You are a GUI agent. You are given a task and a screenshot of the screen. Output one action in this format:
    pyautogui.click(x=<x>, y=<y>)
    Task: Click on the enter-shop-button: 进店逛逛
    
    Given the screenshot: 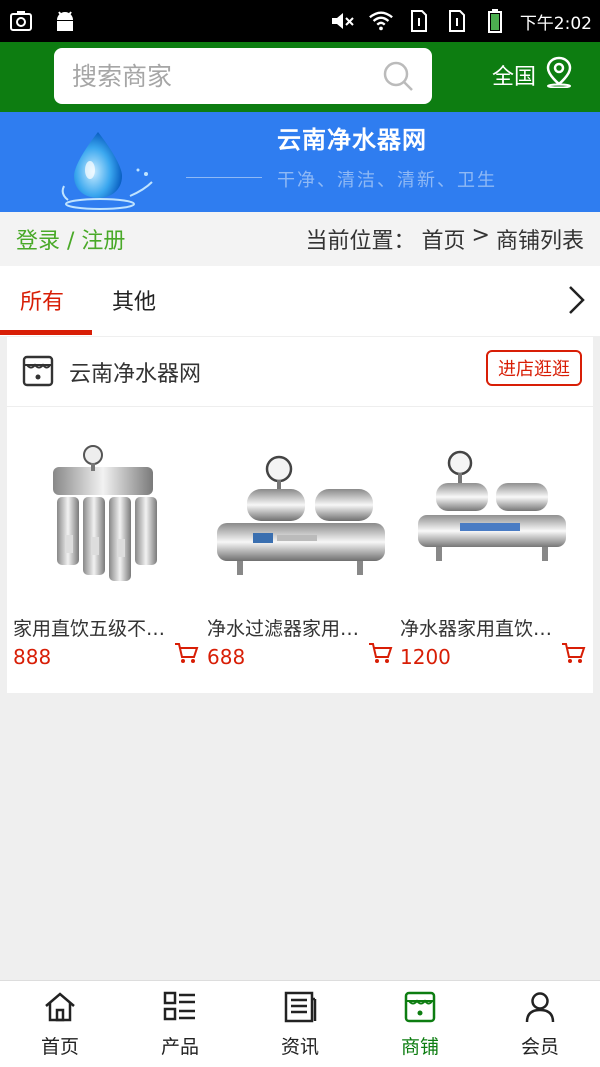 What is the action you would take?
    pyautogui.click(x=534, y=368)
    